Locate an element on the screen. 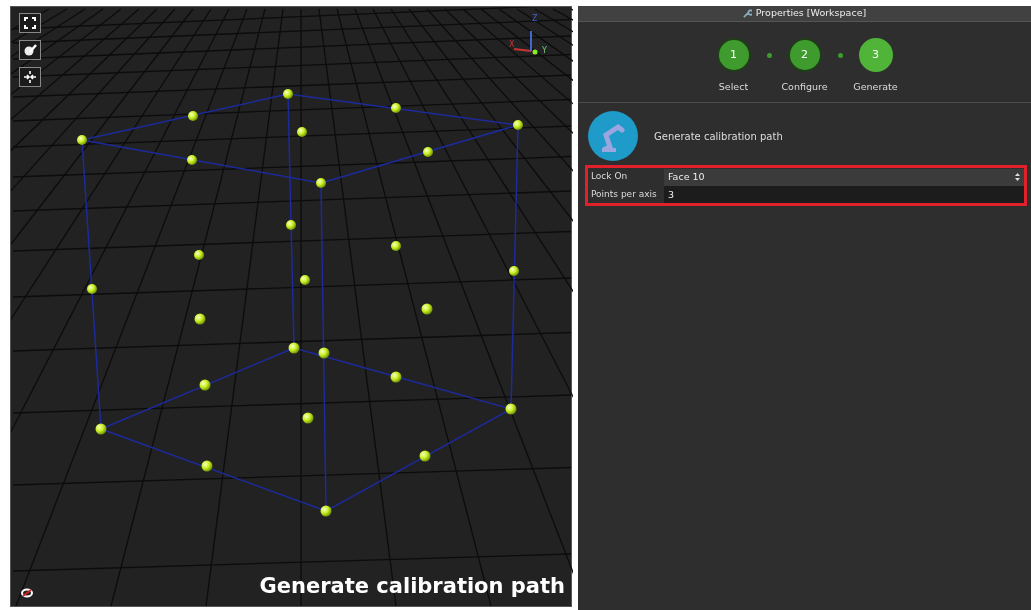 The width and height of the screenshot is (1031, 610). fullscreen-button is located at coordinates (30, 23).